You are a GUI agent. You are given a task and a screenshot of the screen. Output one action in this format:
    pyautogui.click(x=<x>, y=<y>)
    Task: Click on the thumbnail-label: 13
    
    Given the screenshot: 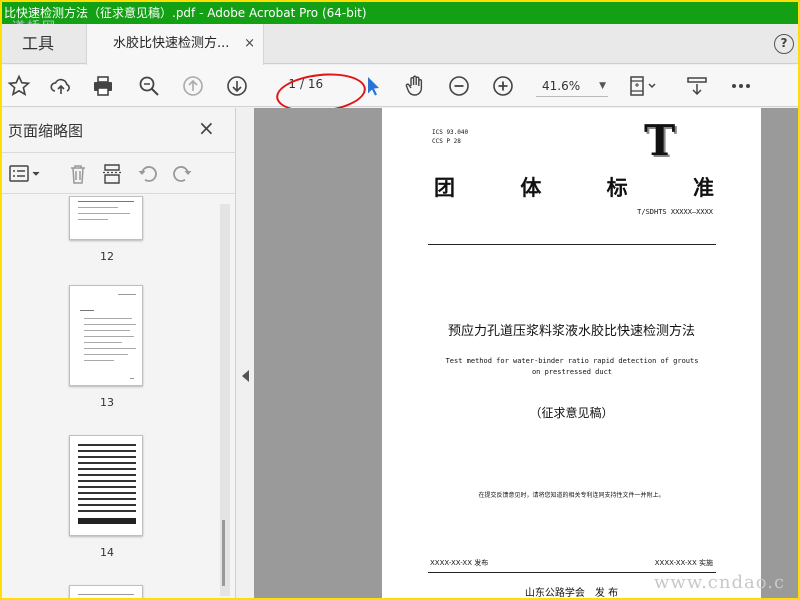 What is the action you would take?
    pyautogui.click(x=107, y=402)
    